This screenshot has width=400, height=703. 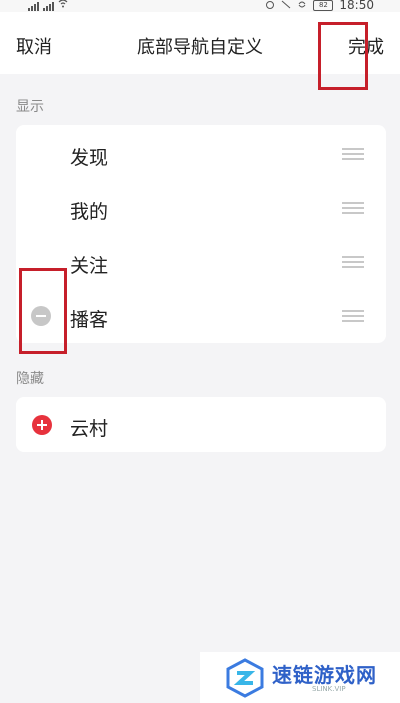 What do you see at coordinates (42, 425) in the screenshot?
I see `add-icon` at bounding box center [42, 425].